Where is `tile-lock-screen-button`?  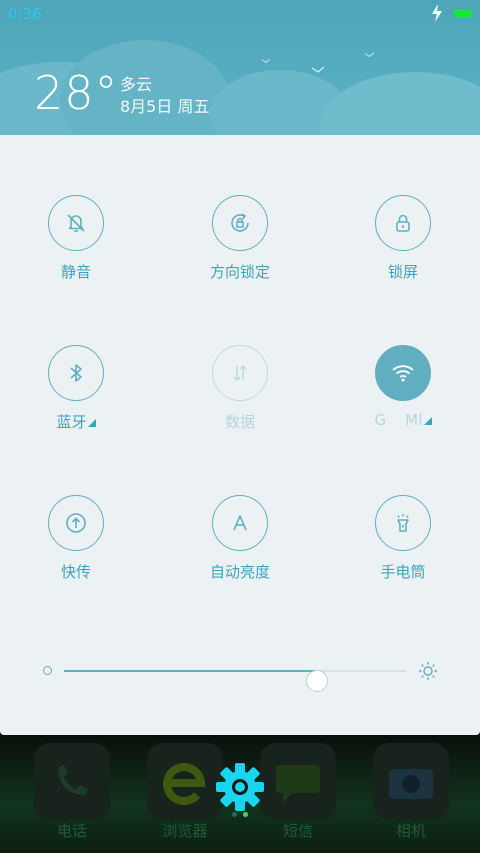
tile-lock-screen-button is located at coordinates (403, 223).